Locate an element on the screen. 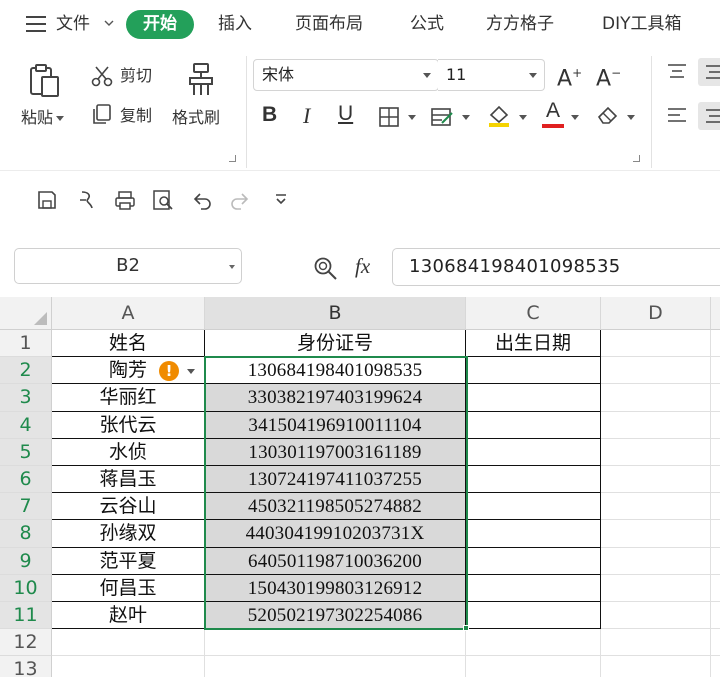  cell-a13 is located at coordinates (128, 666).